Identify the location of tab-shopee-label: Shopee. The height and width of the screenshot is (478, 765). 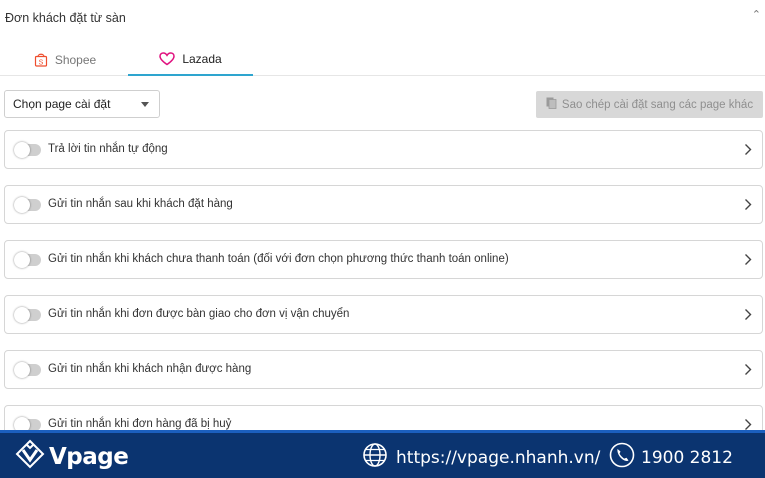
(75, 59).